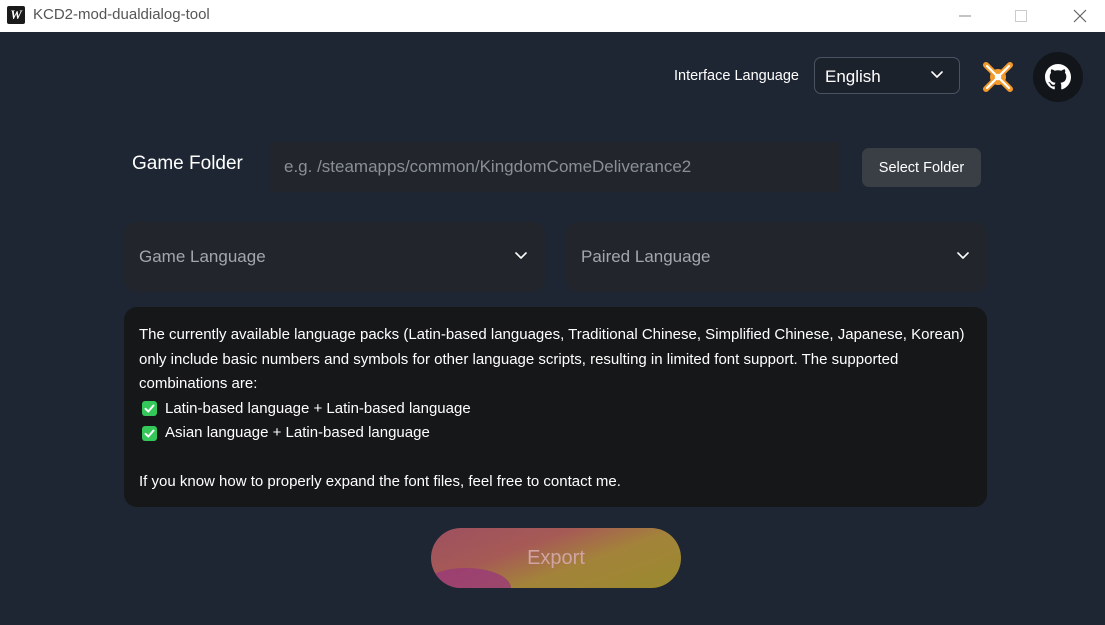 The width and height of the screenshot is (1105, 625). I want to click on title-bar: W KCD2-mod-dualdialog-tool, so click(552, 16).